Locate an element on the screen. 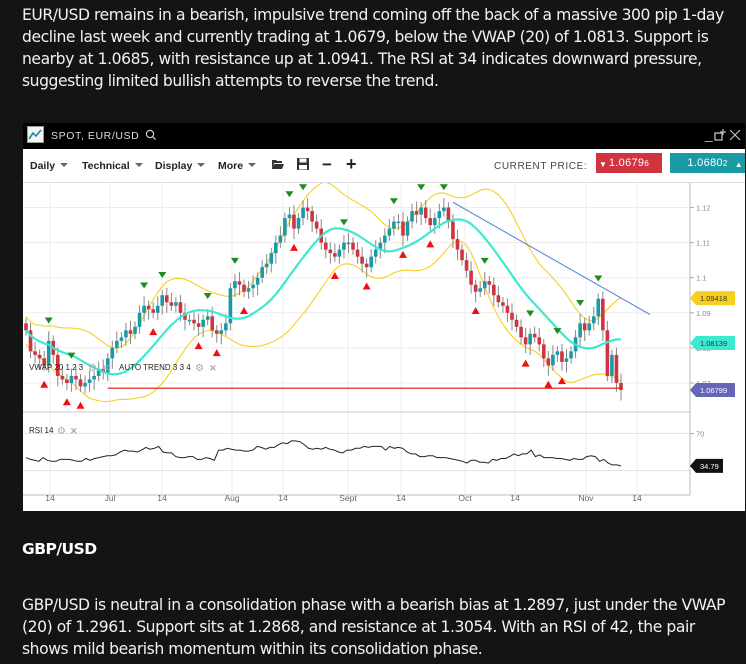 This screenshot has height=664, width=746. ask-price-button: 1.06802 ▲ is located at coordinates (707, 163).